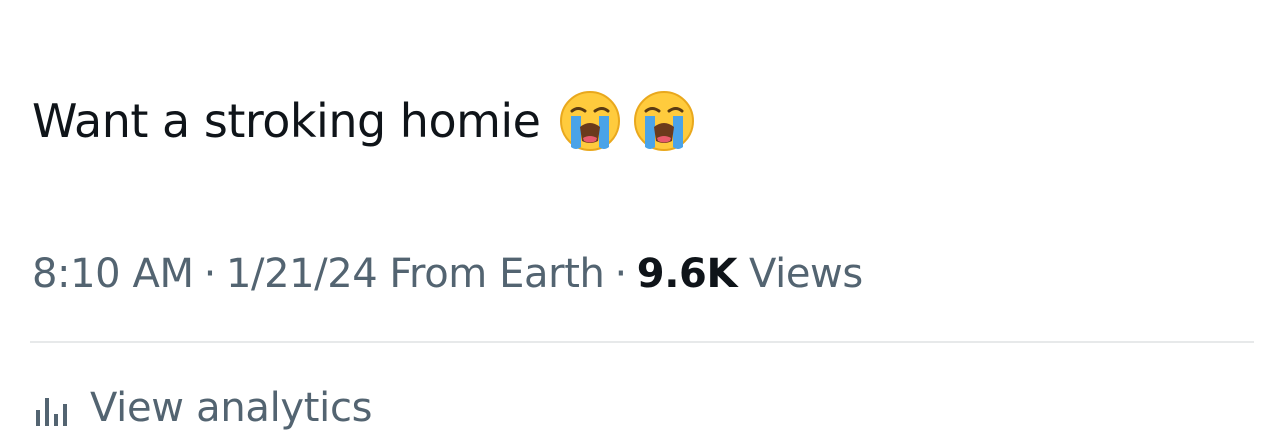 This screenshot has width=1284, height=436. What do you see at coordinates (632, 121) in the screenshot?
I see `emoji-group` at bounding box center [632, 121].